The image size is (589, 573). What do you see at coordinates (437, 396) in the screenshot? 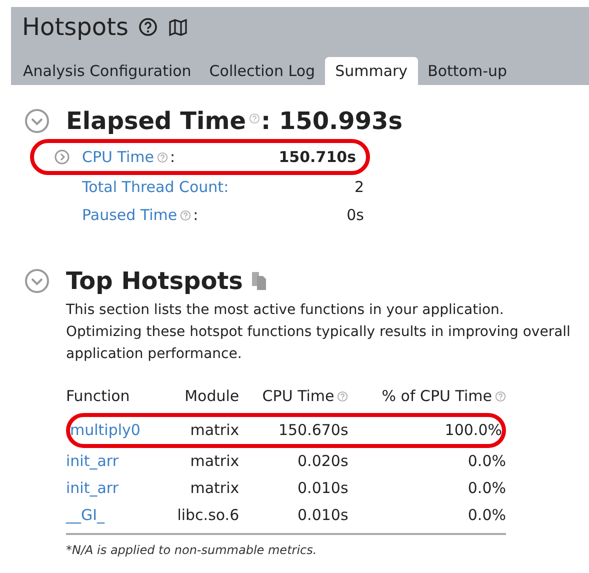
I see `column-header: % of CPU Time` at bounding box center [437, 396].